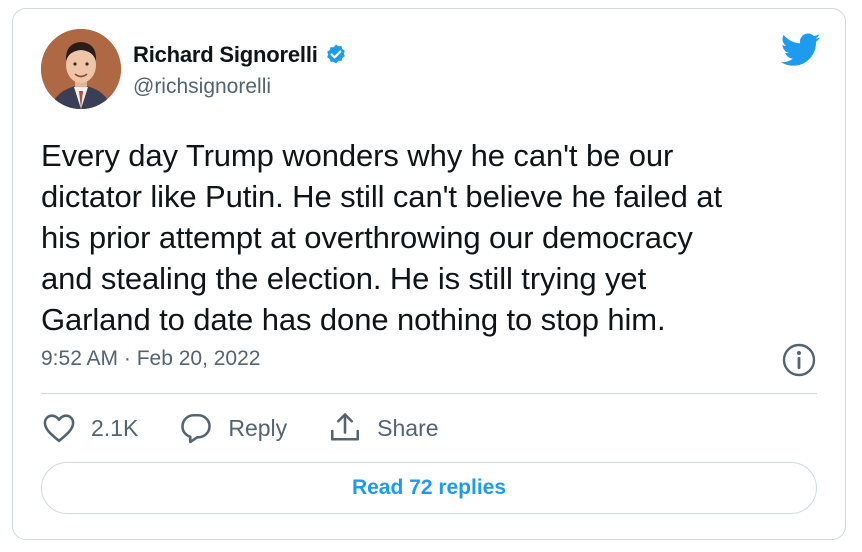  I want to click on speech-bubble-icon, so click(196, 428).